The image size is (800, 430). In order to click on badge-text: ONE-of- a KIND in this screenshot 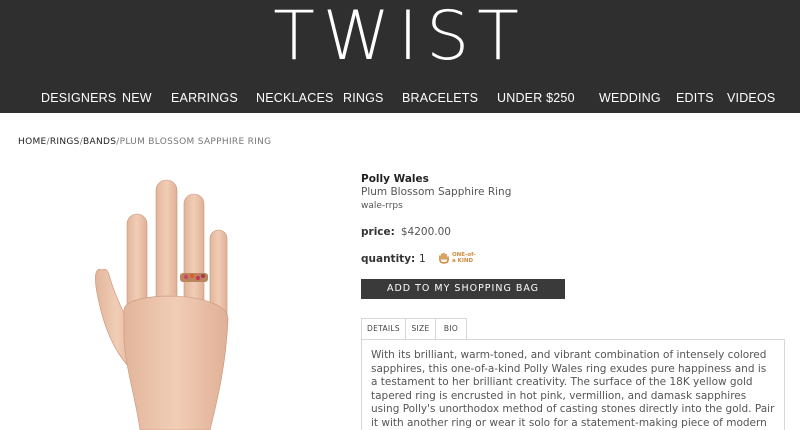, I will do `click(464, 258)`.